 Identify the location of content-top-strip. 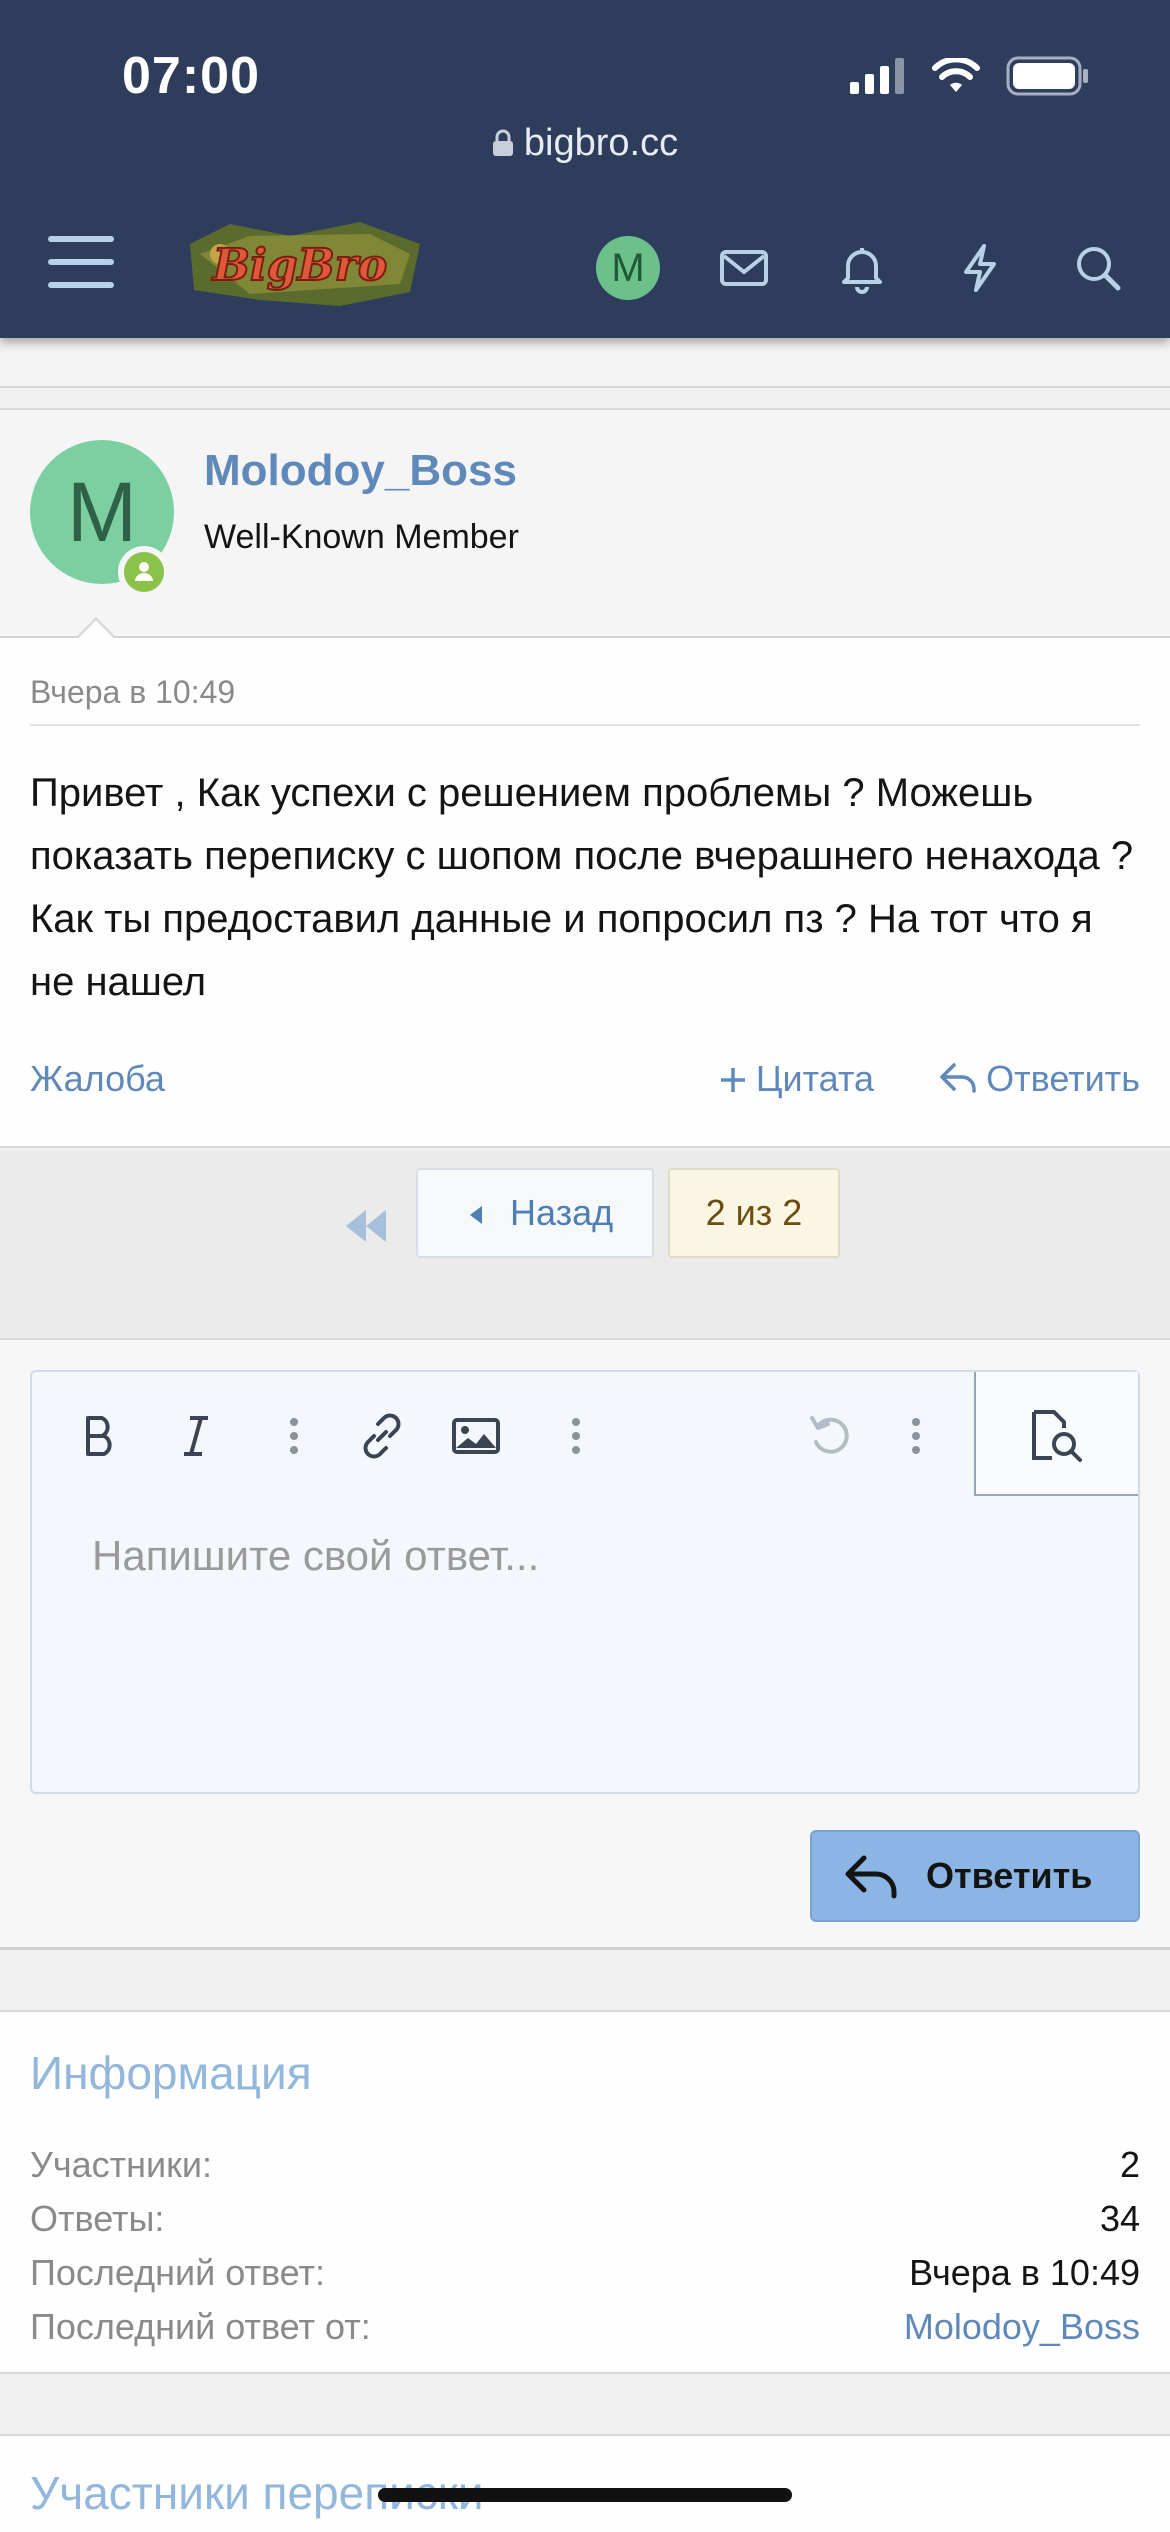
(585, 363).